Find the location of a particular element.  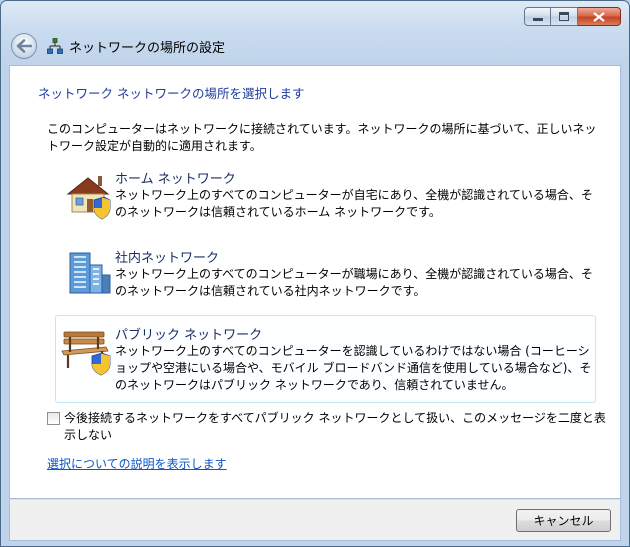

option-title: ホーム ネットワーク is located at coordinates (175, 179).